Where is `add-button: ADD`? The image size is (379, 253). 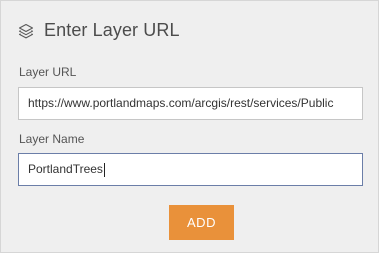
add-button: ADD is located at coordinates (201, 222).